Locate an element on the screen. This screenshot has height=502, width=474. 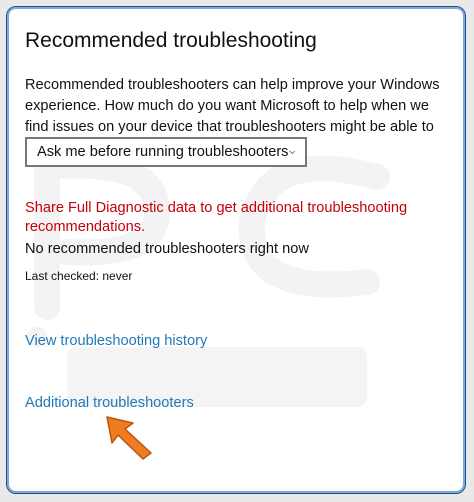
view-troubleshooting-history-link: View troubleshooting history is located at coordinates (116, 341).